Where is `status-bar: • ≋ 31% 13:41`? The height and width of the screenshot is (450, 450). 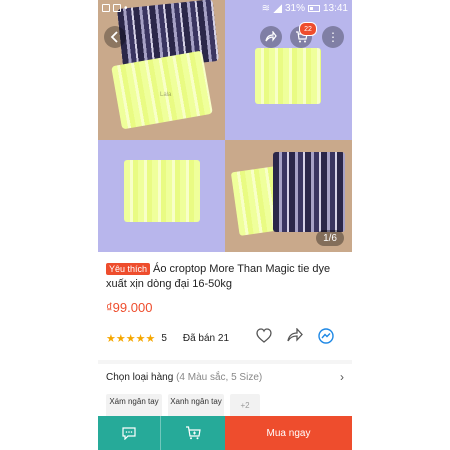 status-bar: • ≋ 31% 13:41 is located at coordinates (225, 8).